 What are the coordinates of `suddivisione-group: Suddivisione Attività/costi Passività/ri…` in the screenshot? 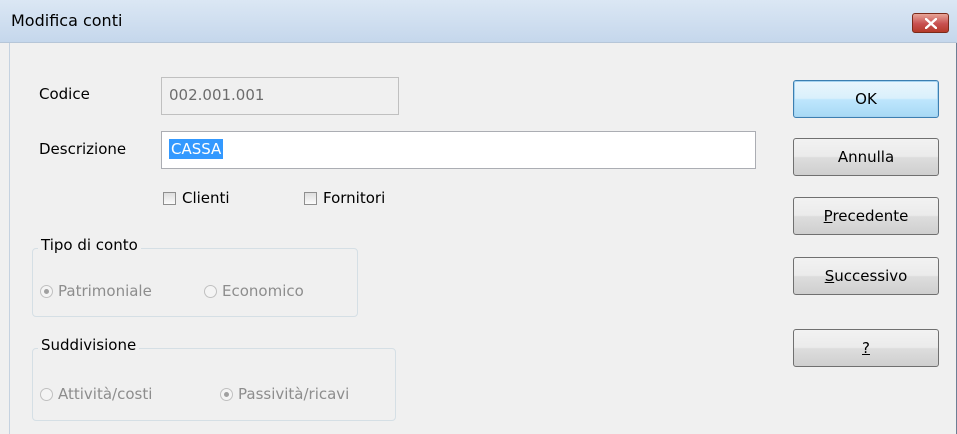 It's located at (214, 378).